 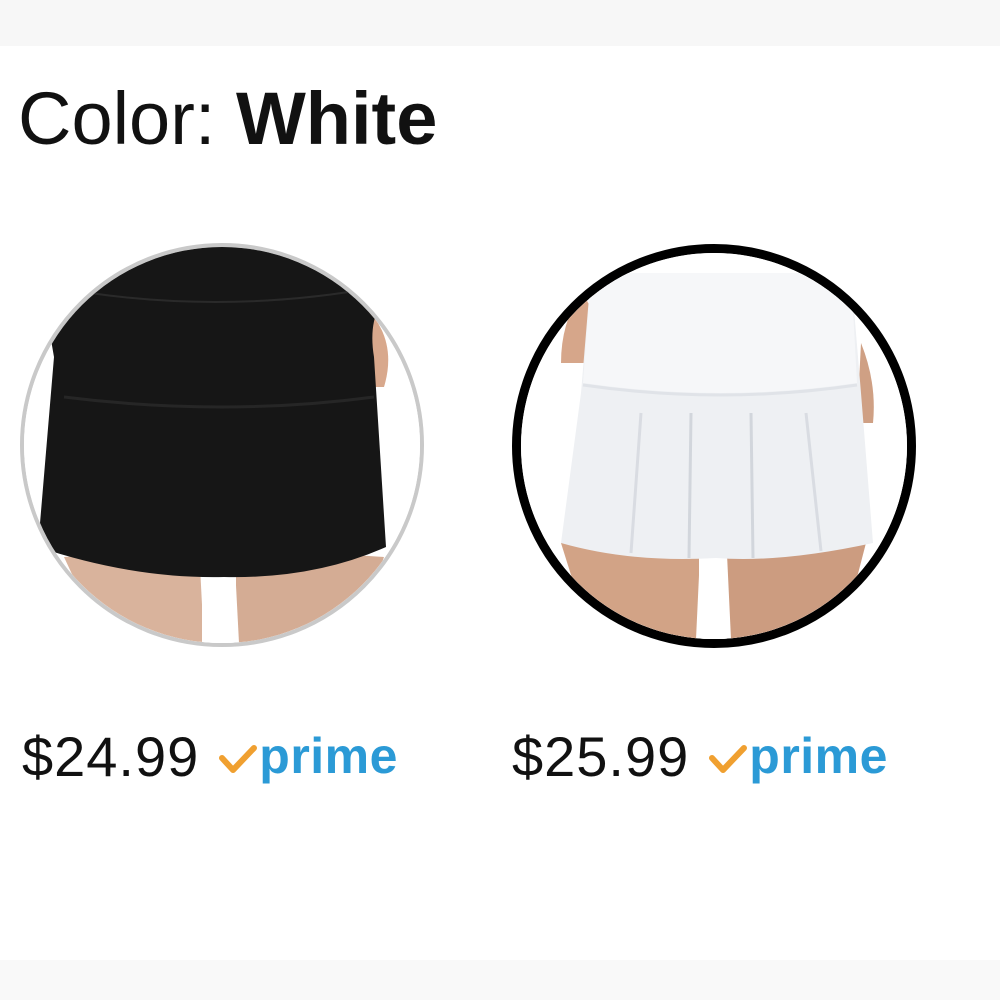 What do you see at coordinates (500, 980) in the screenshot?
I see `bottom-divider` at bounding box center [500, 980].